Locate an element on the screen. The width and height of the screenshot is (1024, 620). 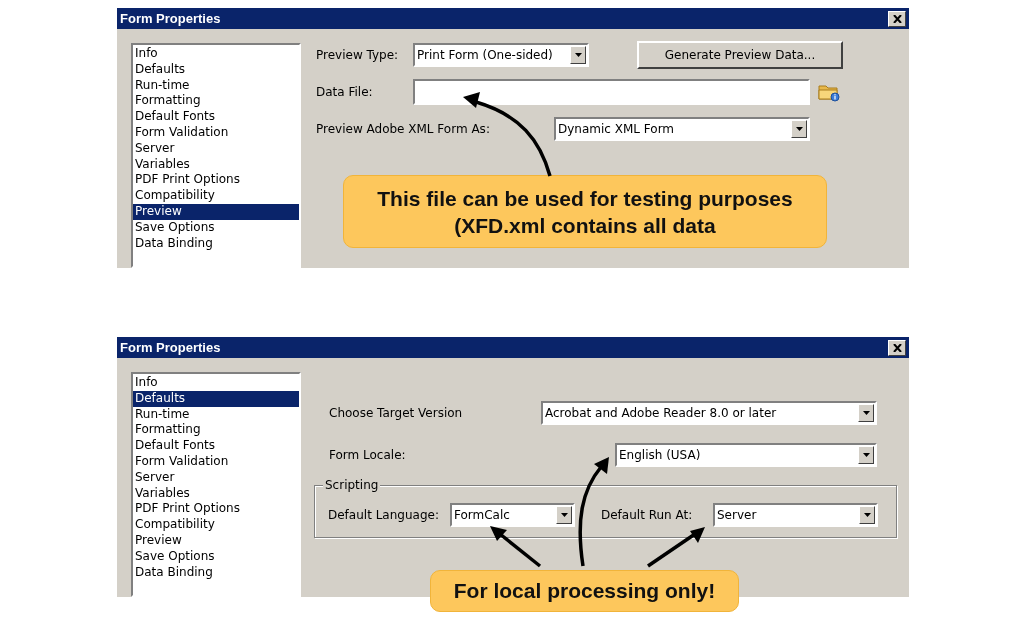
field-label: Preview Type: is located at coordinates (358, 55).